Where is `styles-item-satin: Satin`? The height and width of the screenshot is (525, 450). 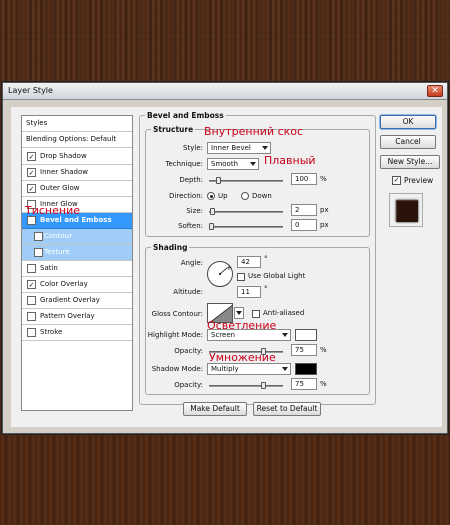
styles-item-satin: Satin is located at coordinates (77, 269).